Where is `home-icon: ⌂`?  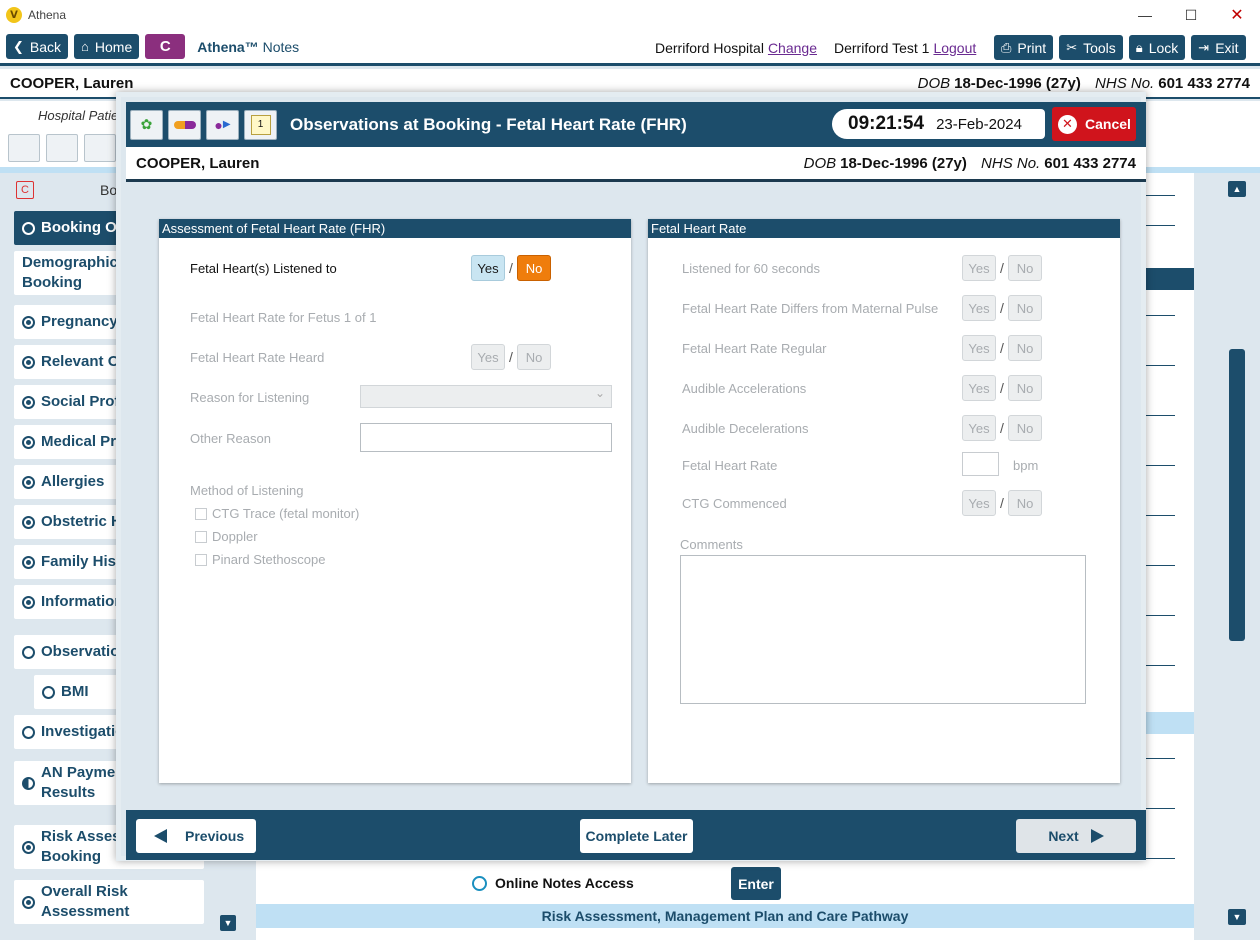 home-icon: ⌂ is located at coordinates (85, 46).